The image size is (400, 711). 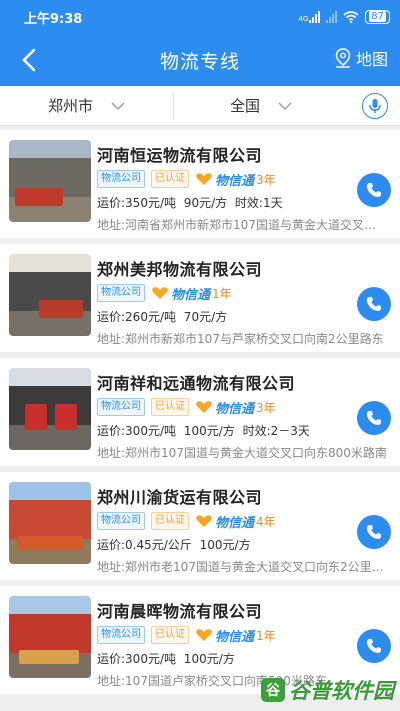 What do you see at coordinates (179, 268) in the screenshot?
I see `company-name: 郑州美邦物流有限公司` at bounding box center [179, 268].